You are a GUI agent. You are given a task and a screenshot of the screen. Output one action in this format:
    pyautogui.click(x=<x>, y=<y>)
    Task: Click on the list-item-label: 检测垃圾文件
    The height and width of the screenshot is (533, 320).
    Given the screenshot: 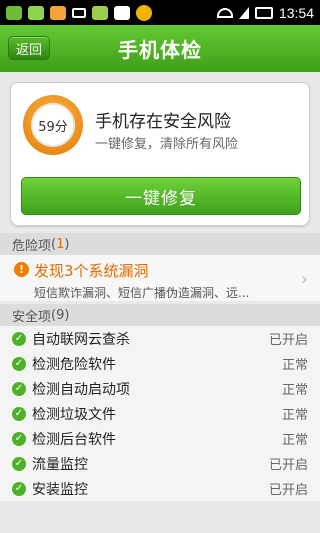 What is the action you would take?
    pyautogui.click(x=74, y=414)
    